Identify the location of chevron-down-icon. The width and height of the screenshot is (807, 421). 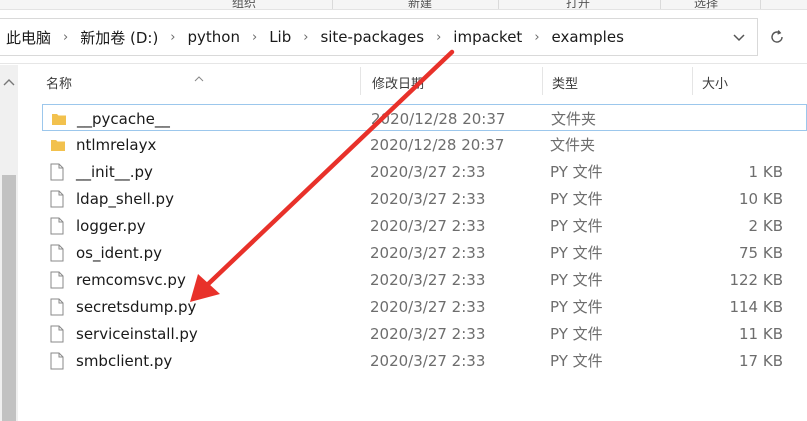
(739, 38).